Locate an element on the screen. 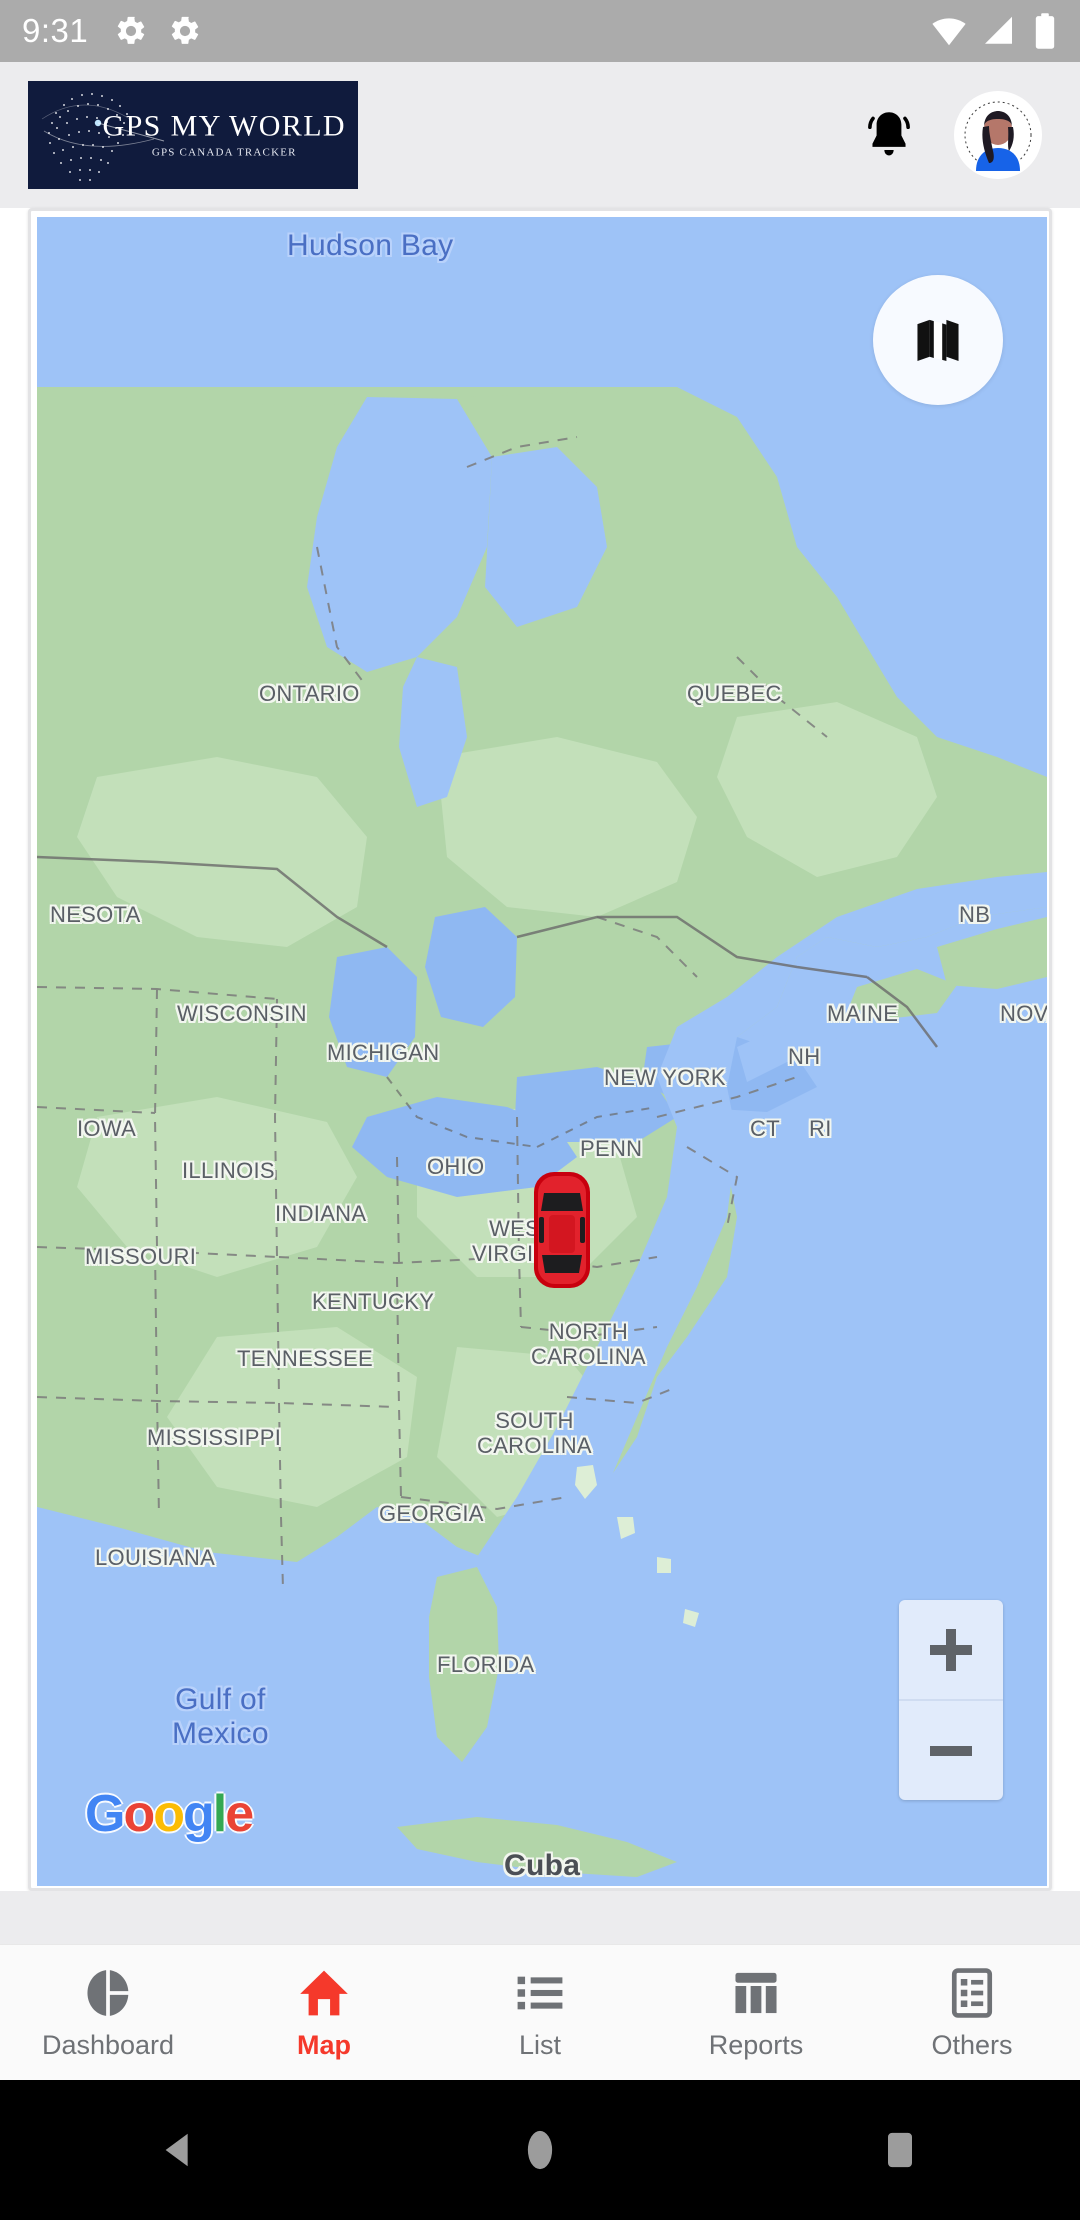  content-divider is located at coordinates (540, 1917).